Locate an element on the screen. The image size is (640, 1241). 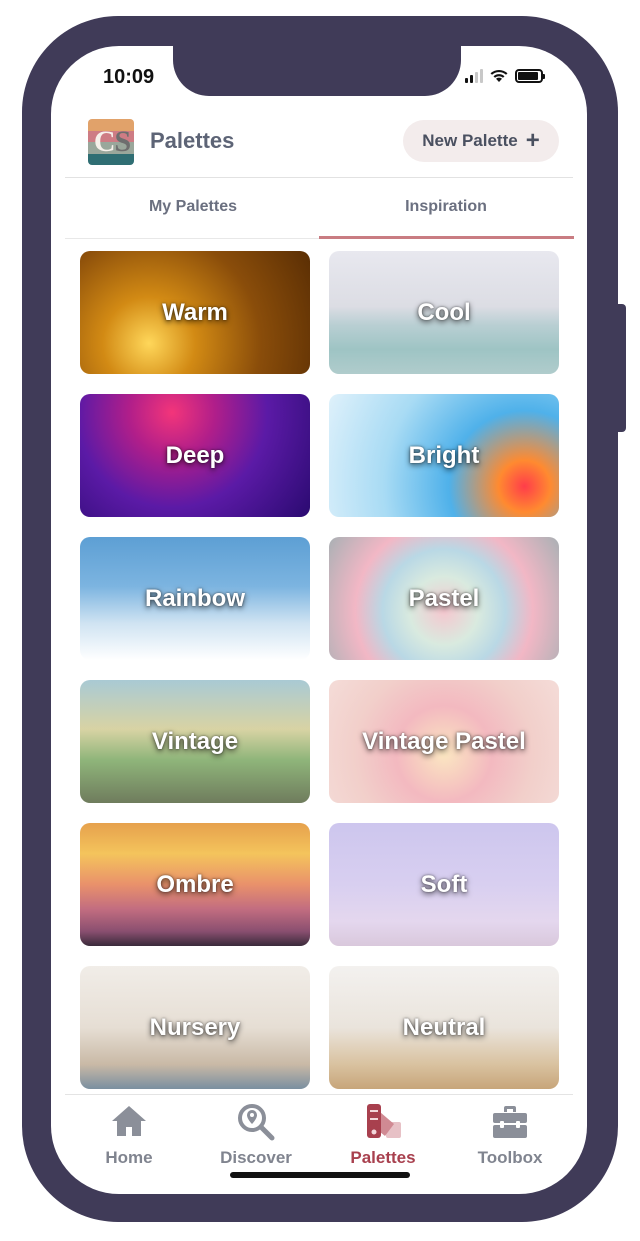
logo-mark: CS is located at coordinates (112, 141).